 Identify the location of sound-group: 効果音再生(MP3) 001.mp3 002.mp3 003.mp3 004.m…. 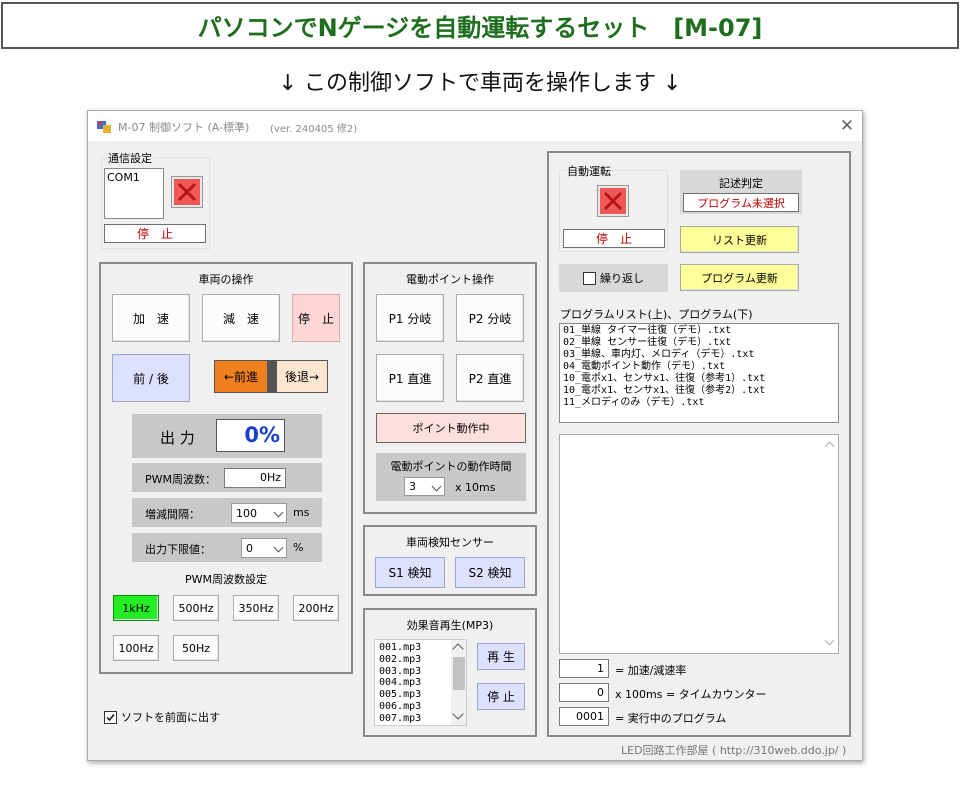
(450, 672).